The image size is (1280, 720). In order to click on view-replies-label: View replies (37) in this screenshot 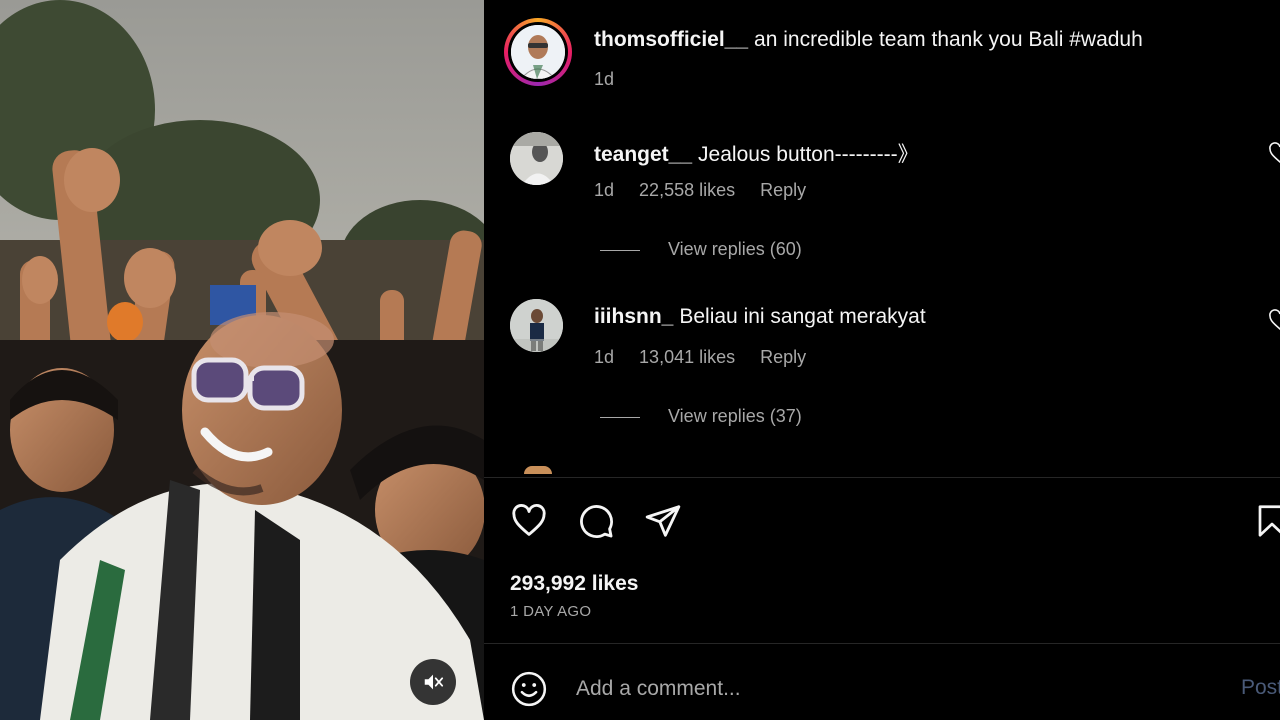, I will do `click(735, 416)`.